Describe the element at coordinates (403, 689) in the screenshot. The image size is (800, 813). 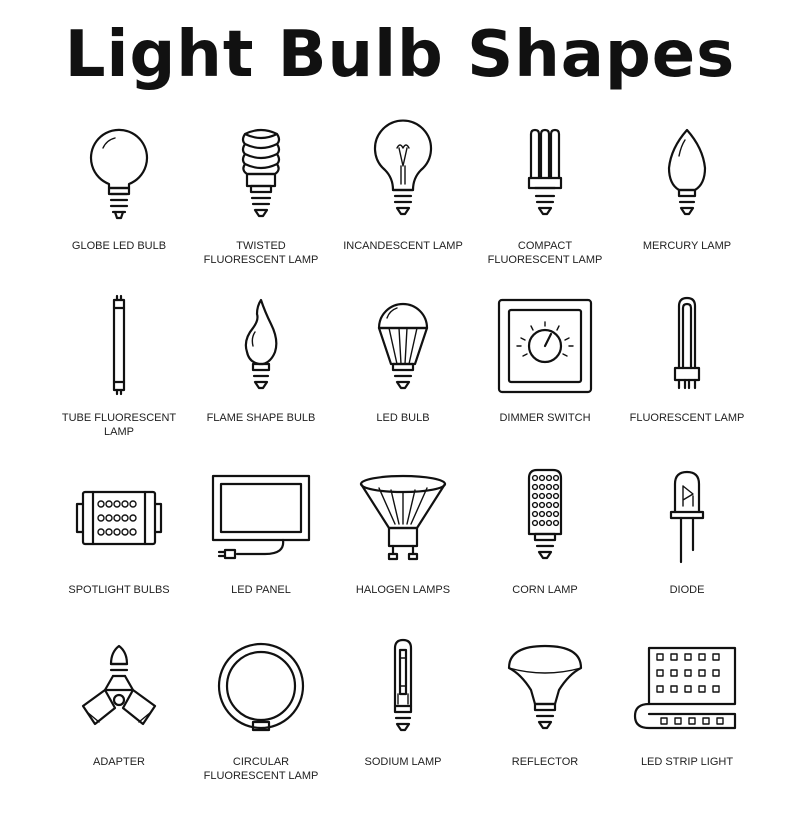
I see `sodium-lamp-icon` at that location.